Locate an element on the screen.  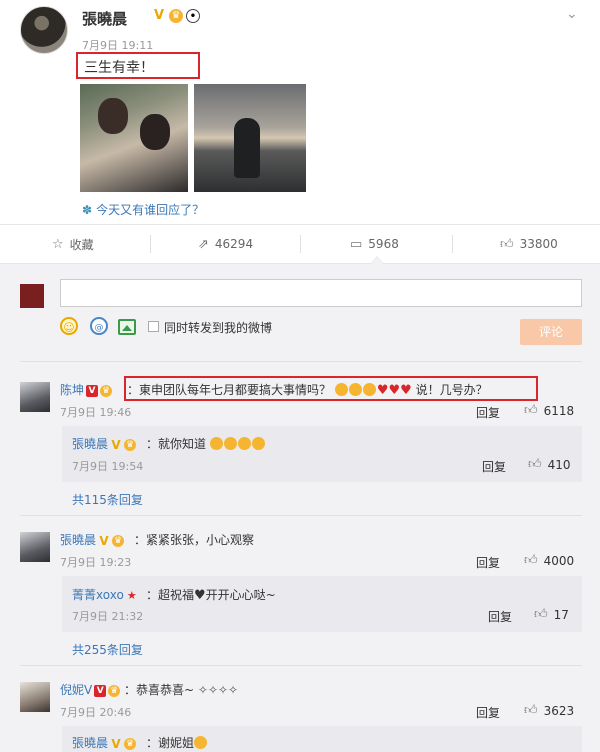
comment-icon: ▭ is located at coordinates (356, 244).